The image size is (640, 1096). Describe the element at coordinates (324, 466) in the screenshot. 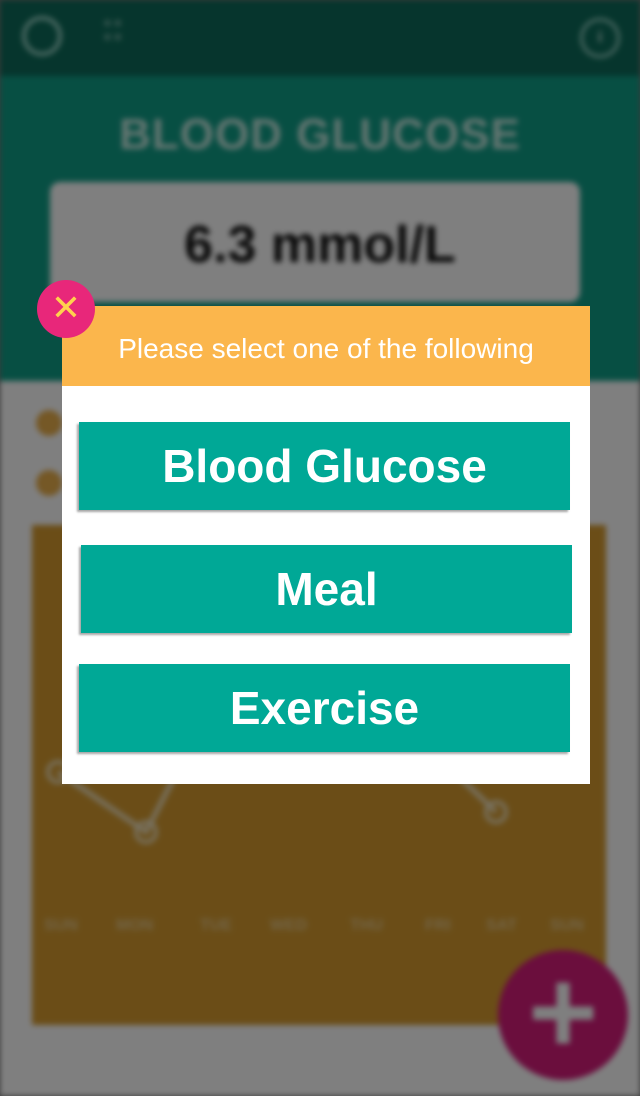

I see `blood-glucose-button: Blood Glucose` at that location.